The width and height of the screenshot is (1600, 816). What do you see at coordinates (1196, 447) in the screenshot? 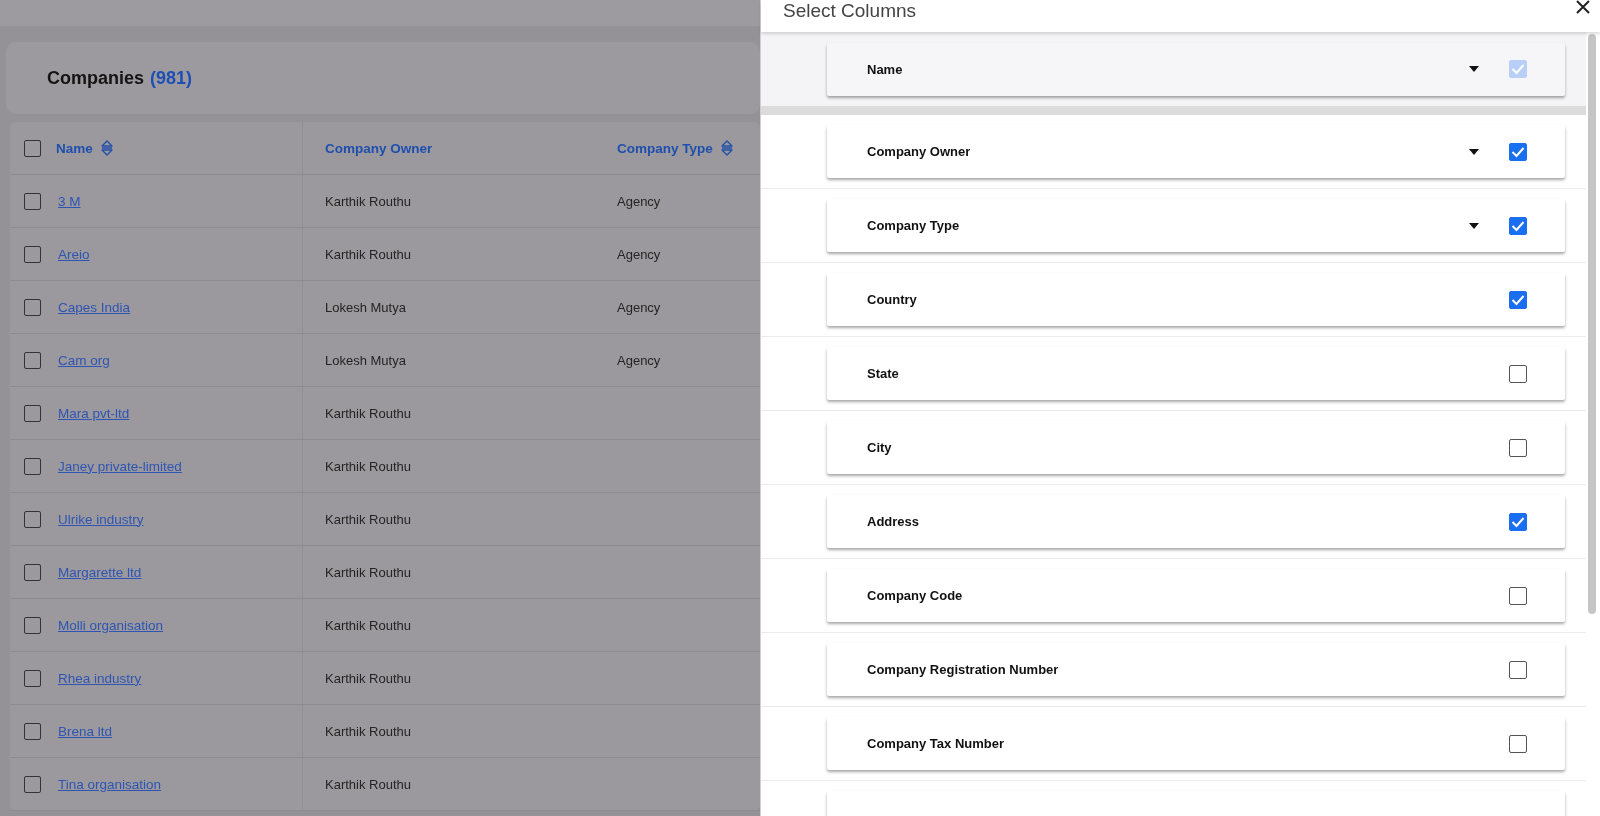
I see `column-card: City` at bounding box center [1196, 447].